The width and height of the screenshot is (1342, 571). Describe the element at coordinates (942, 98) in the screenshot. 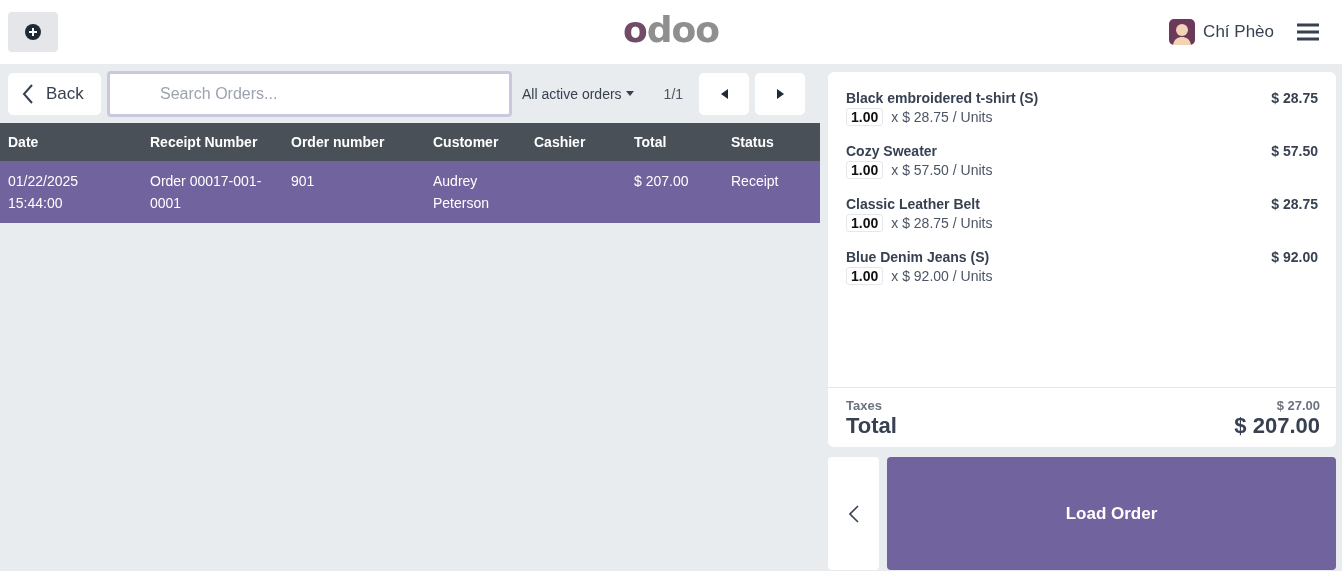

I see `product-name: Black embroidered t-shirt (S)` at that location.